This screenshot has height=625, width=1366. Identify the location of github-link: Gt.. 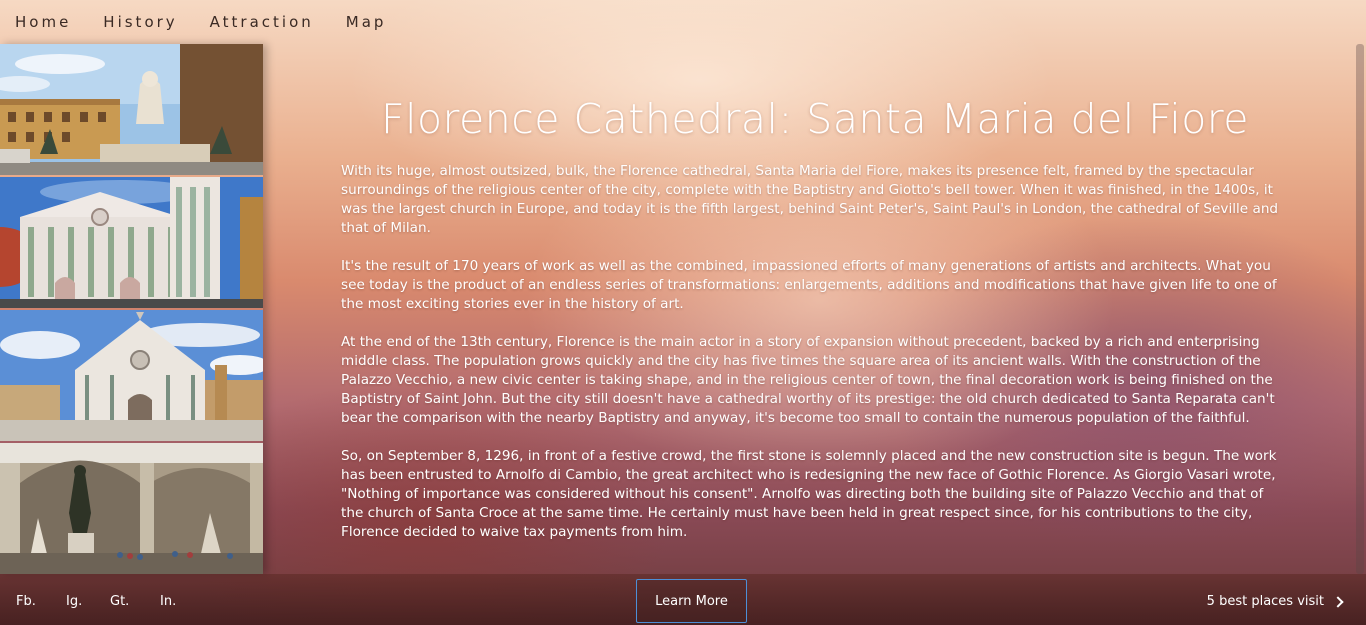
(119, 601).